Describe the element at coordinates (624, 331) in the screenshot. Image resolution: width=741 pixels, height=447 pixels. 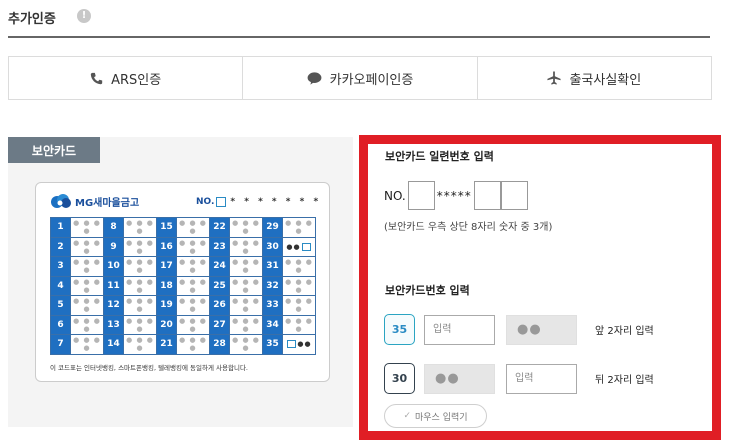
I see `pin-note-front: 앞 2자리 입력` at that location.